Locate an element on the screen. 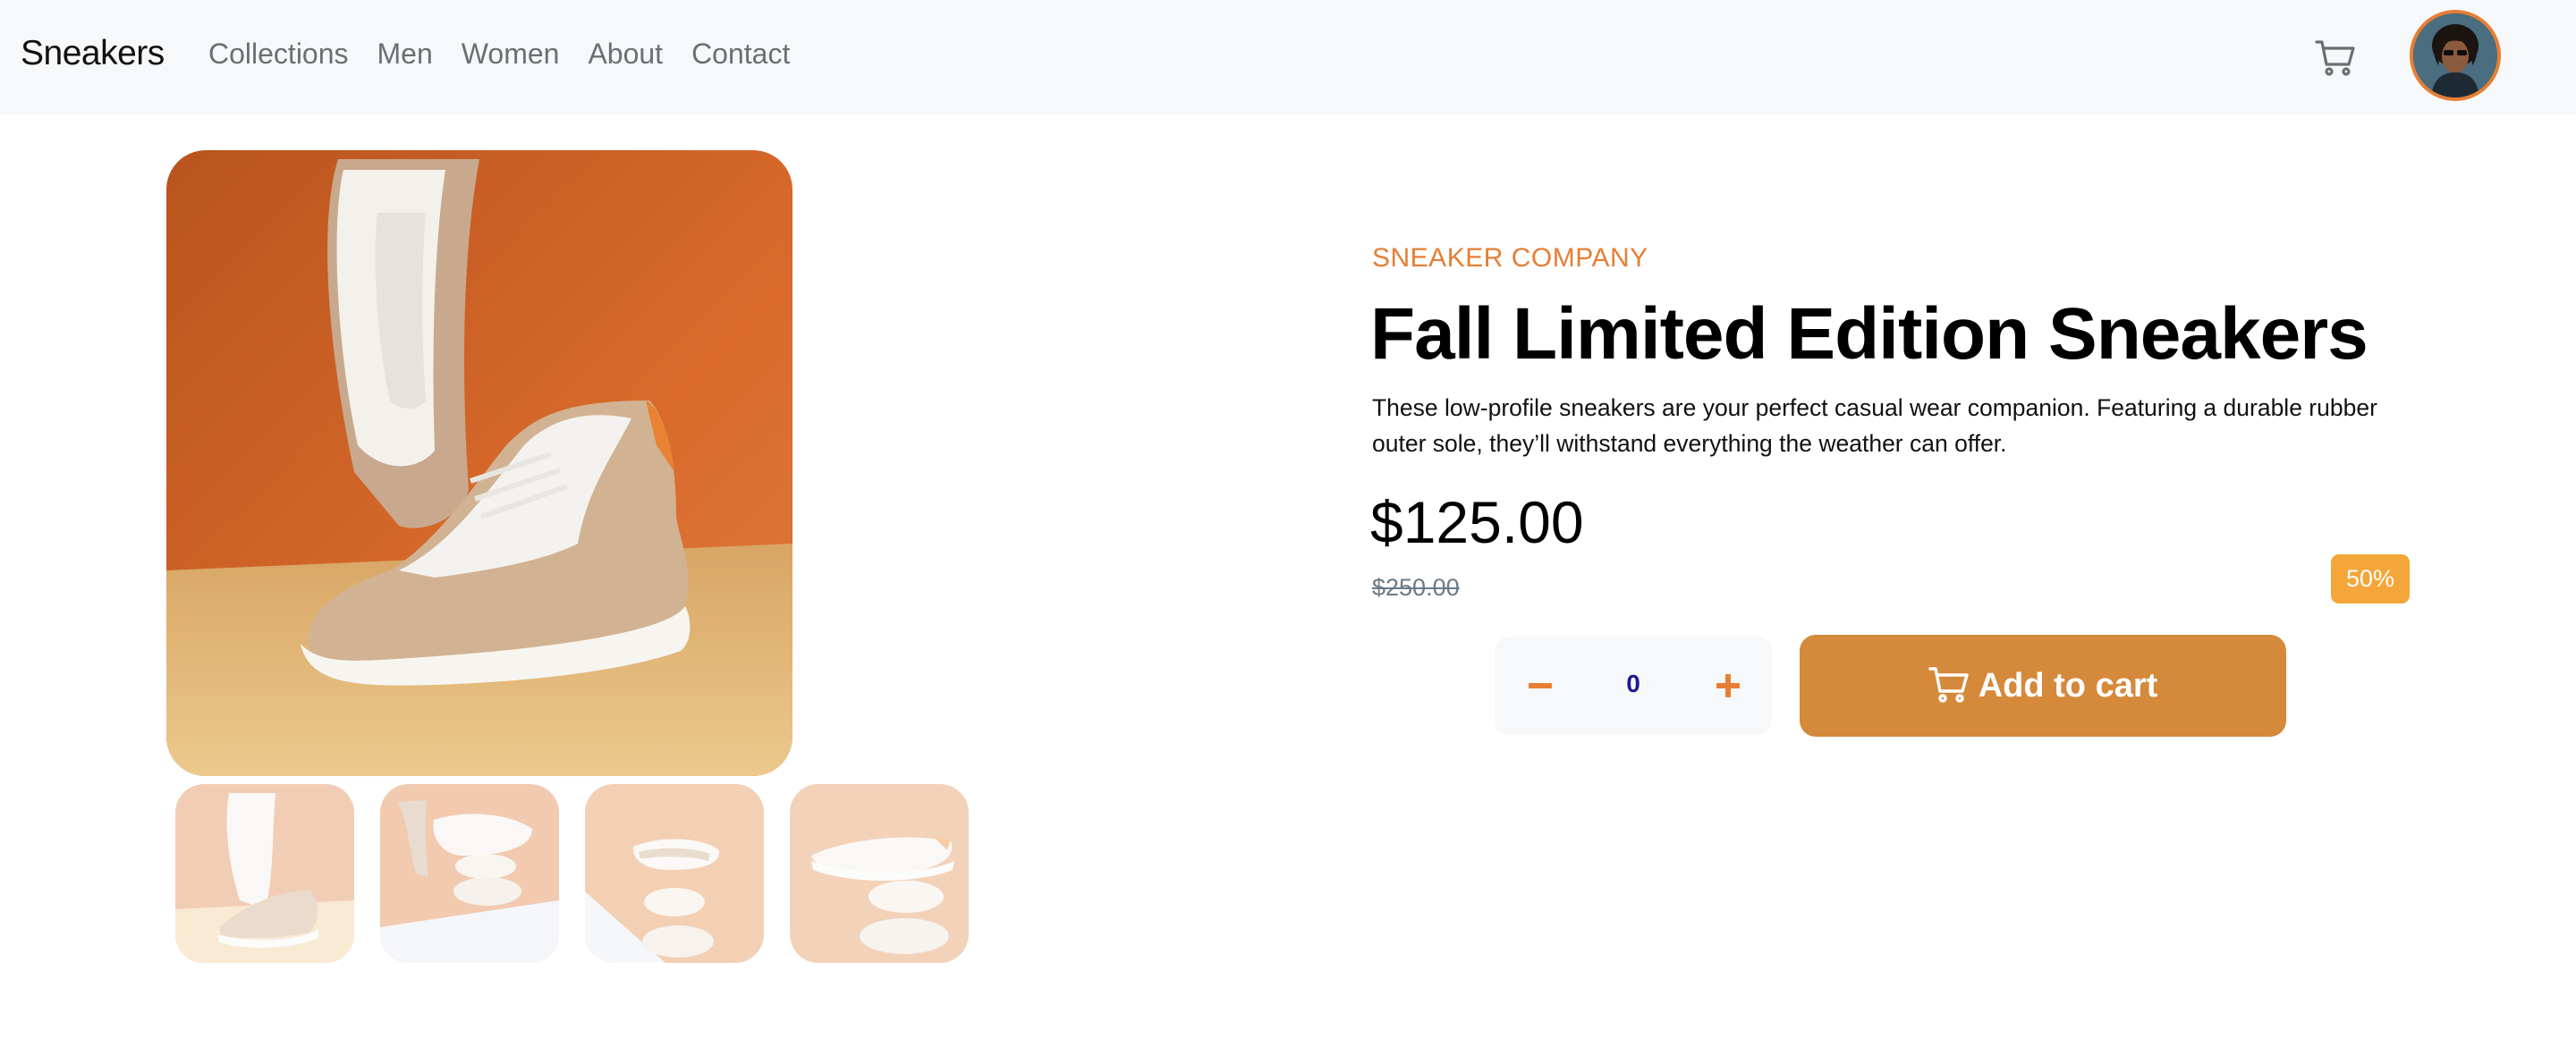 This screenshot has height=1055, width=2576. user-avatar is located at coordinates (2455, 55).